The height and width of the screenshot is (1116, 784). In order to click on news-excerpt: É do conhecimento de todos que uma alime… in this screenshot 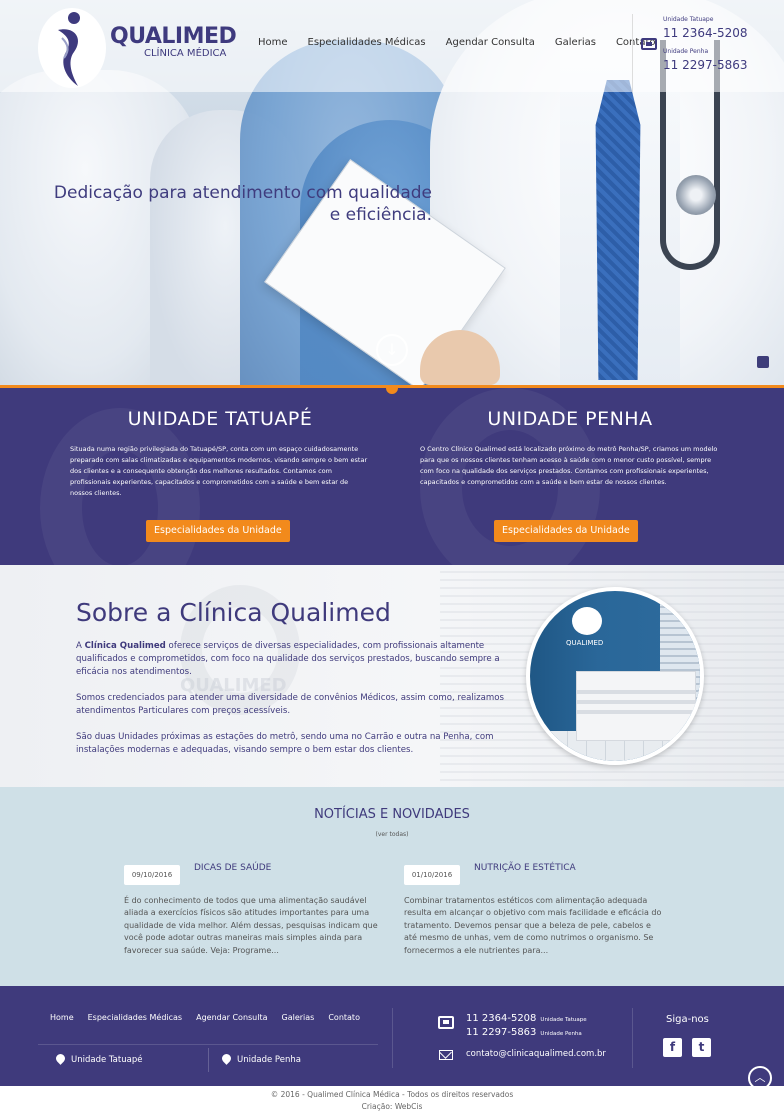, I will do `click(251, 925)`.